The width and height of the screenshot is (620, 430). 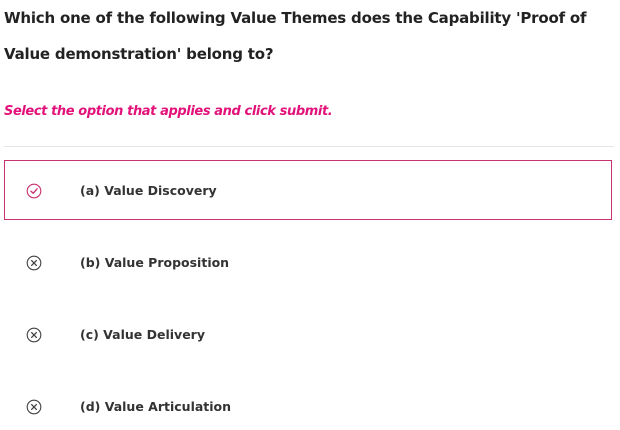 What do you see at coordinates (308, 334) in the screenshot?
I see `option-c: (c) Value Delivery` at bounding box center [308, 334].